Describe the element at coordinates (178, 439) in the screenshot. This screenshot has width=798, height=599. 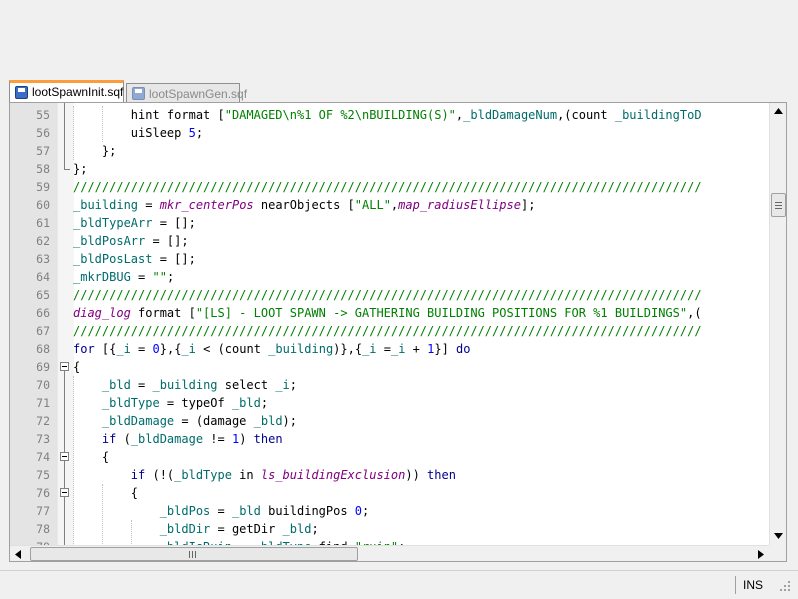
I see `code-line: if (_bldDamage != 1) then` at that location.